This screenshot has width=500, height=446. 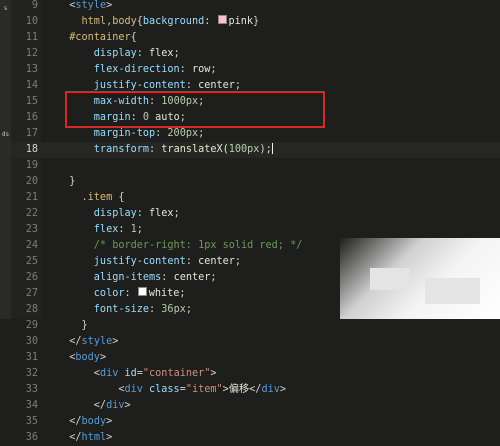 What do you see at coordinates (255, 230) in the screenshot?
I see `code-line: 23 flex: 1;` at bounding box center [255, 230].